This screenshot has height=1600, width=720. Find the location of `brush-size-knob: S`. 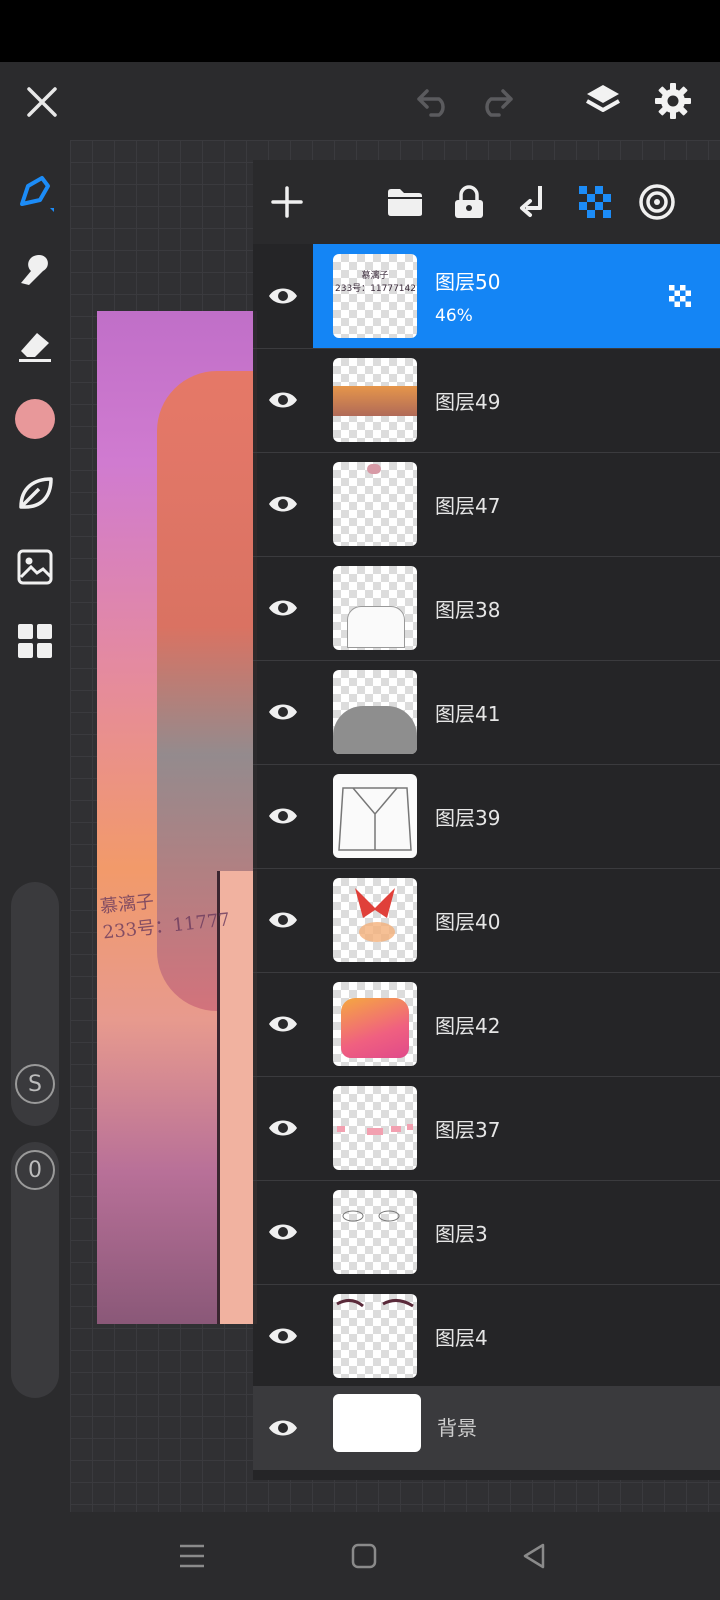

brush-size-knob: S is located at coordinates (35, 1084).